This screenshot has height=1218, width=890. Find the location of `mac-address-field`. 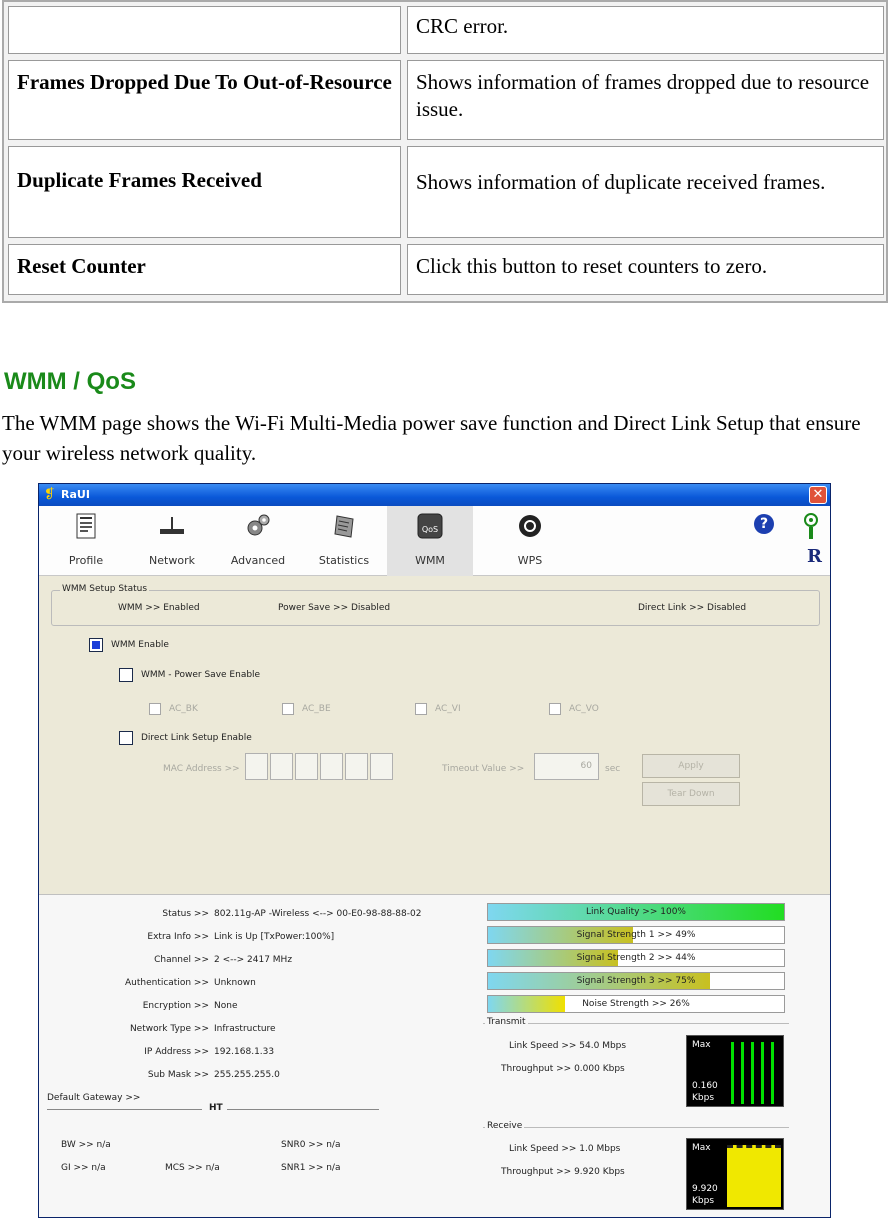

mac-address-field is located at coordinates (320, 766).